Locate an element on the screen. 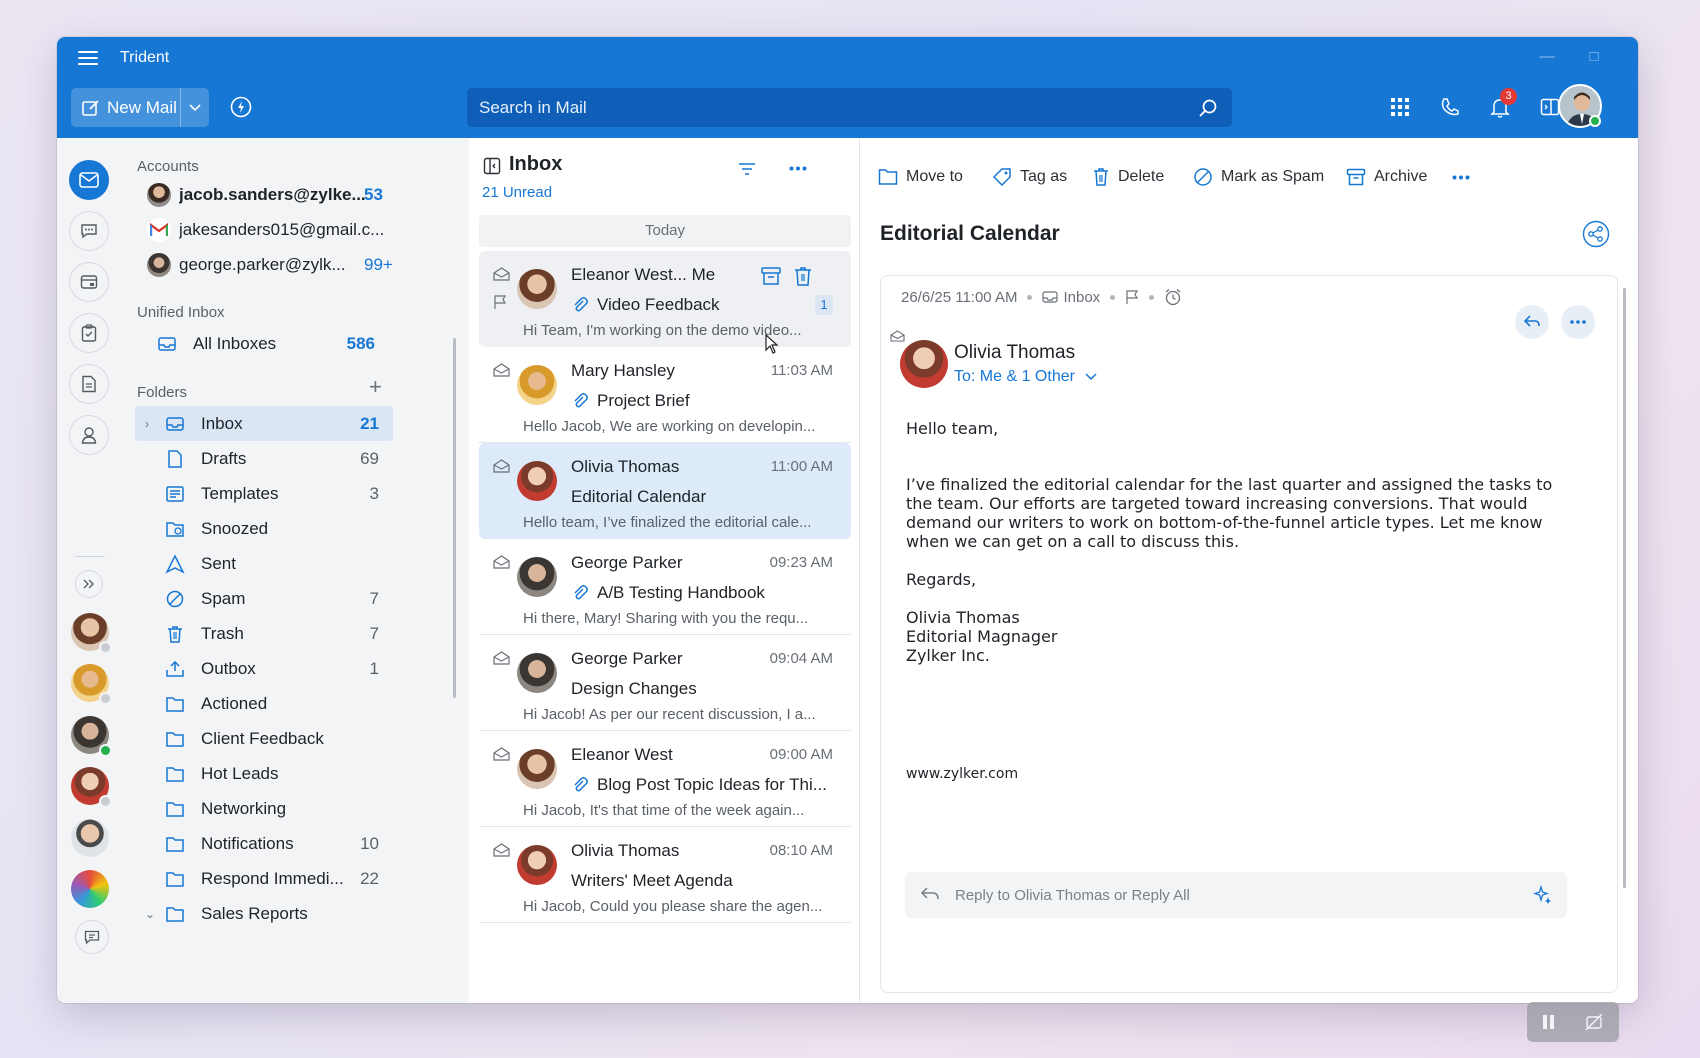 The image size is (1700, 1058). account-unread-count: 53 is located at coordinates (373, 194).